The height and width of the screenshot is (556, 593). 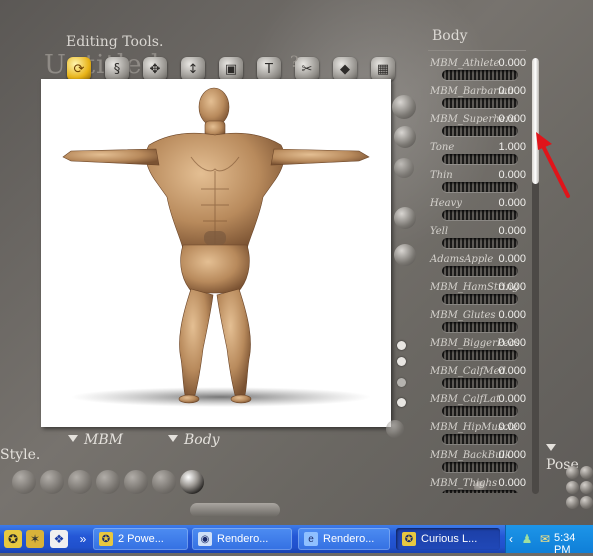 I want to click on translate-tool-icon: ✥, so click(x=155, y=69).